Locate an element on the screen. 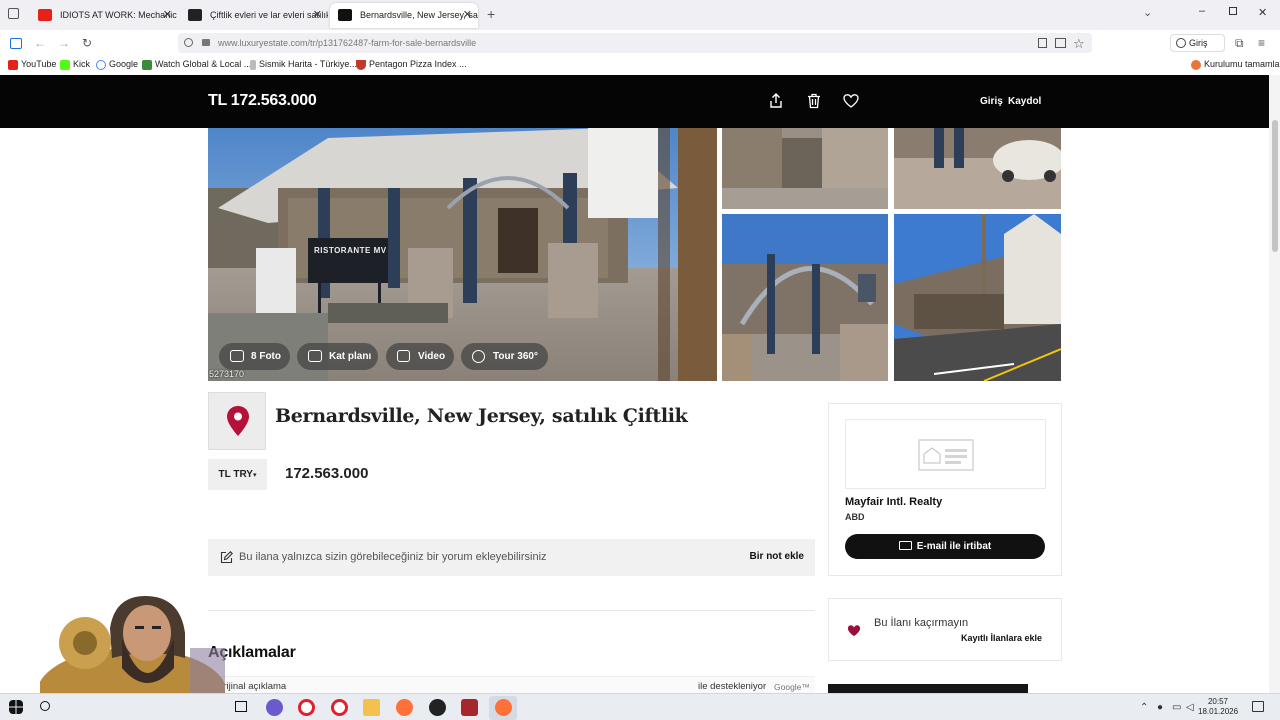 This screenshot has height=720, width=1280. archway-photo is located at coordinates (805, 297).